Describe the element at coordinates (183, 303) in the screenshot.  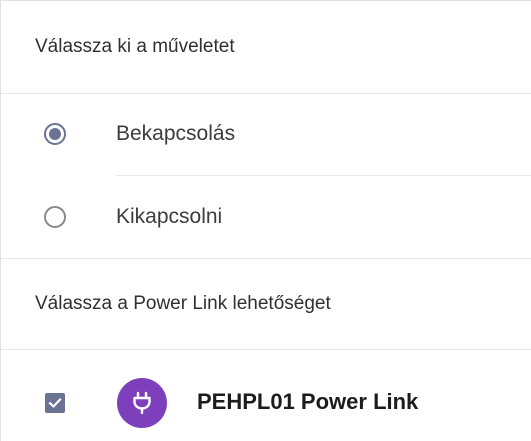
I see `device-section-title-text: Válassza a Power Link lehetőséget` at that location.